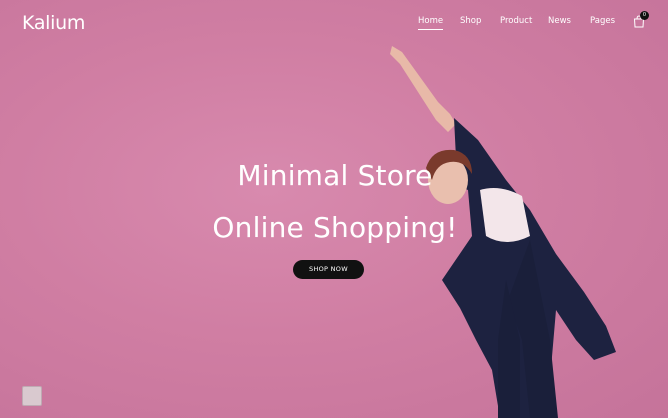 The height and width of the screenshot is (418, 668). What do you see at coordinates (516, 21) in the screenshot?
I see `nav-item-product: Product` at bounding box center [516, 21].